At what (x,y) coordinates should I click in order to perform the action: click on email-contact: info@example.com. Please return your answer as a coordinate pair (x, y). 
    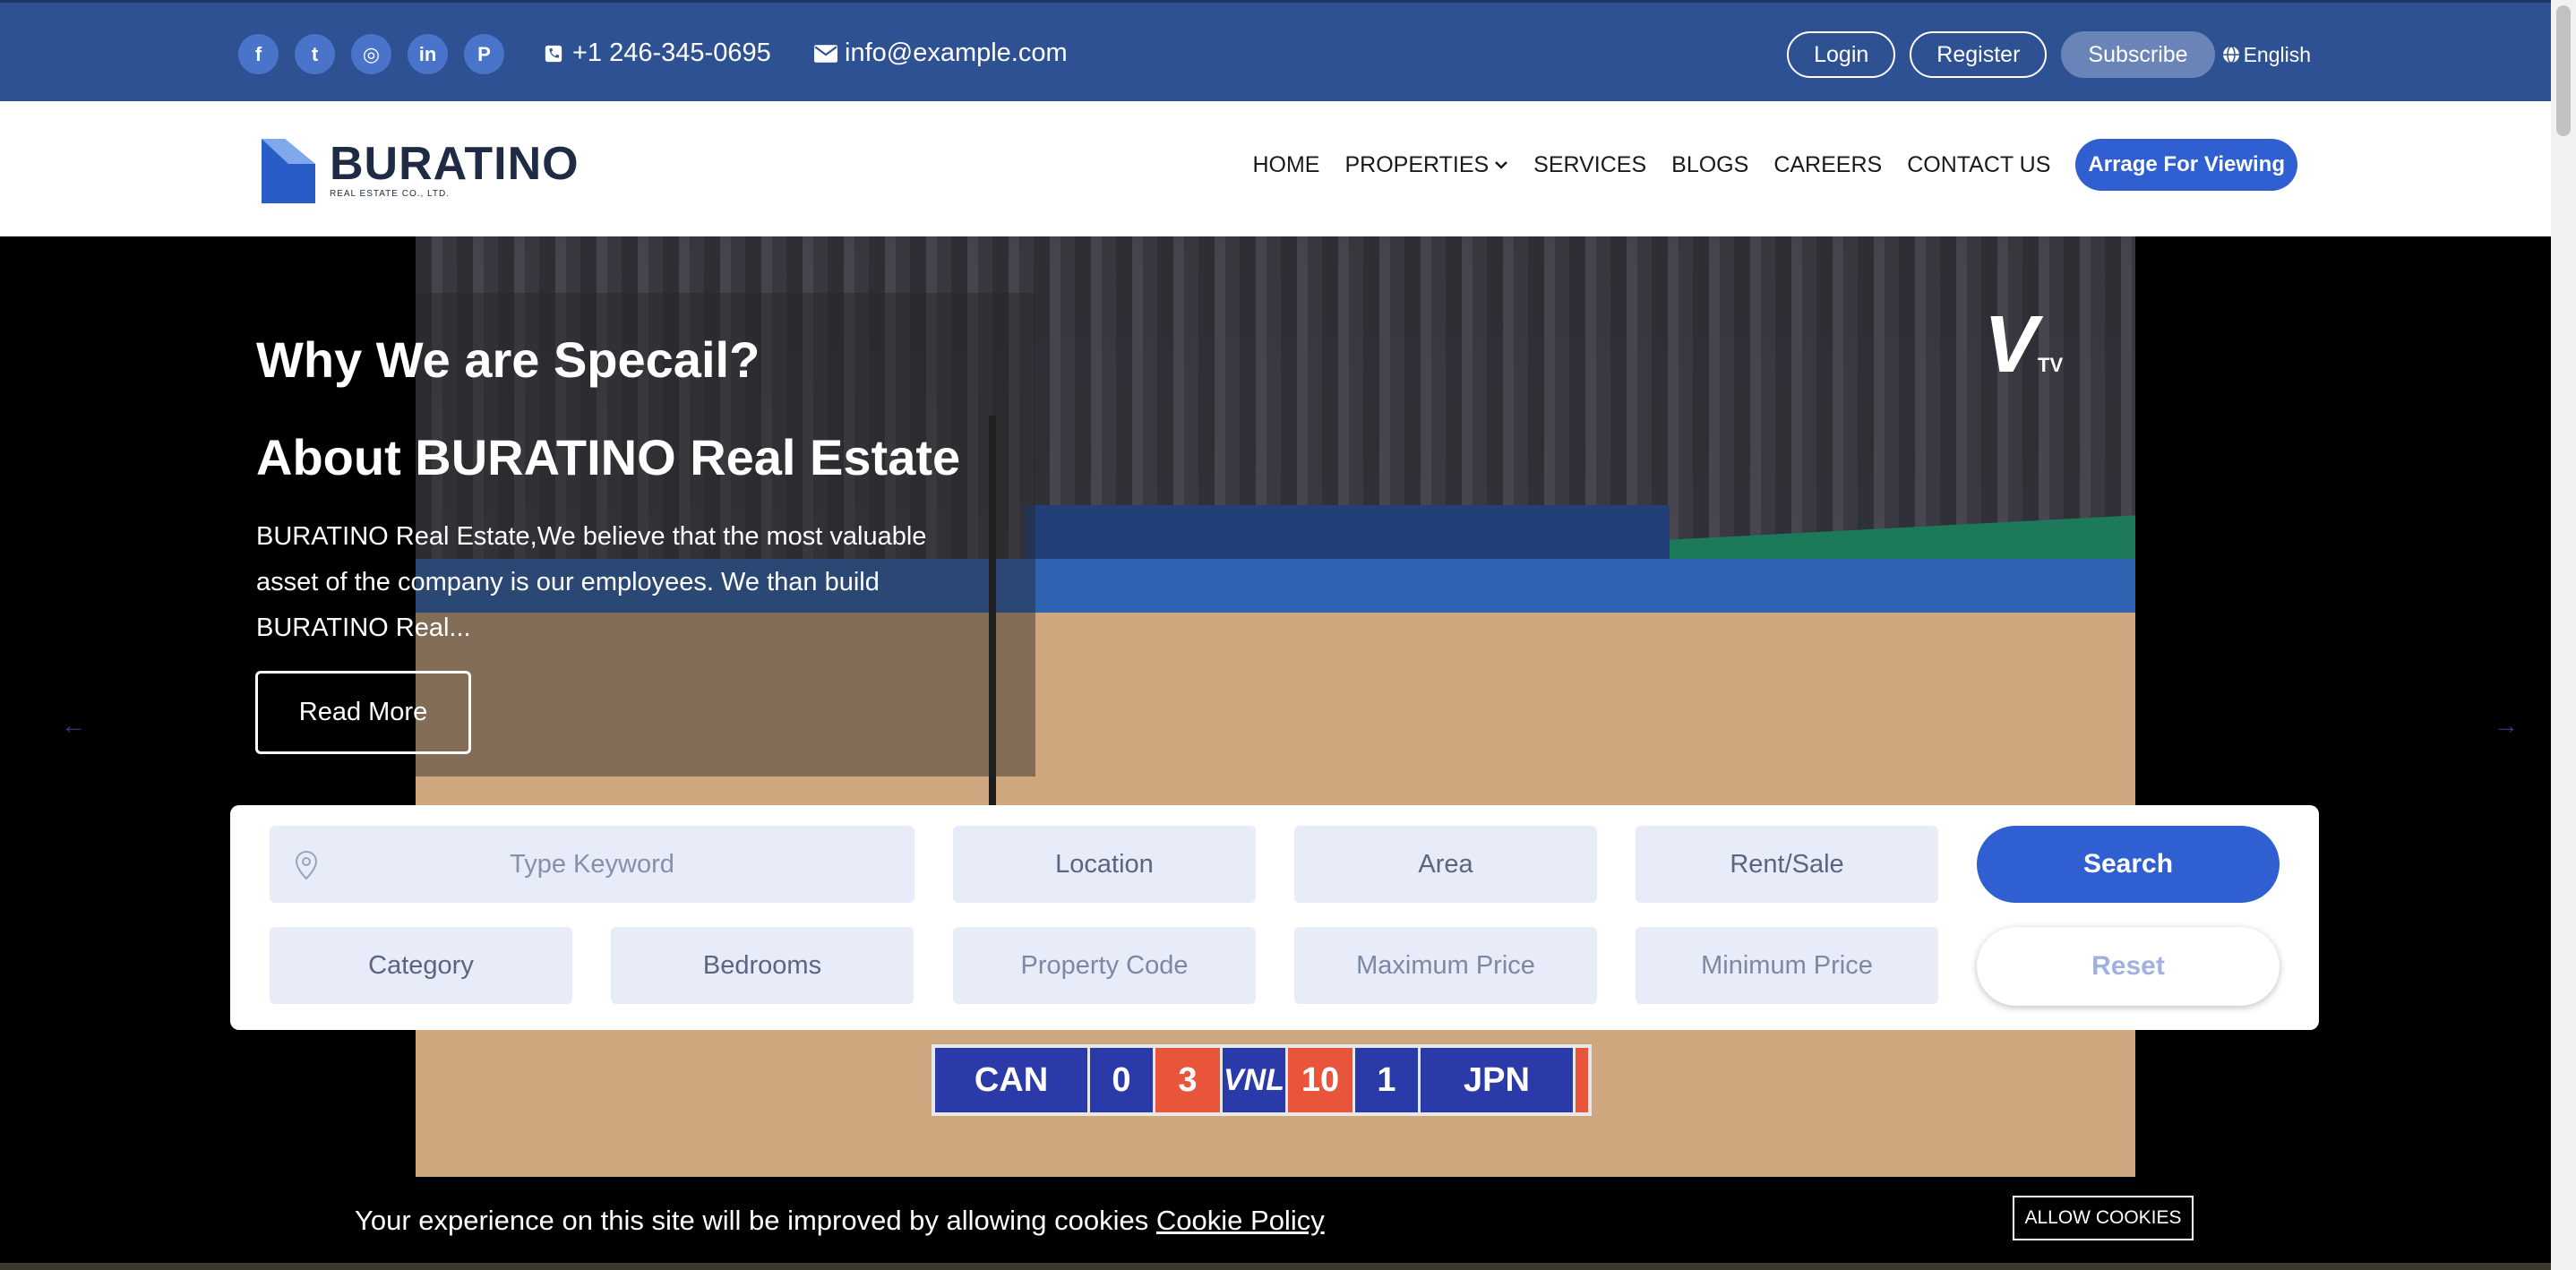
    Looking at the image, I should click on (941, 54).